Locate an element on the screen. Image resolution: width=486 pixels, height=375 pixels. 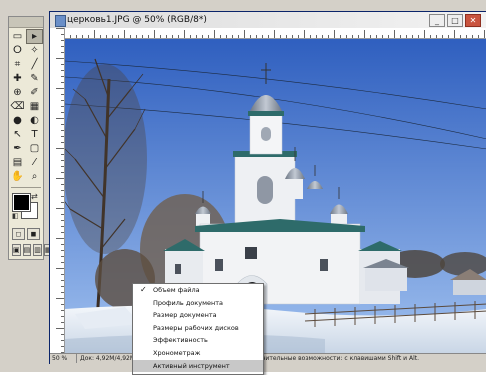
clone-stamp-icon: ⊕ is located at coordinates (17, 92).